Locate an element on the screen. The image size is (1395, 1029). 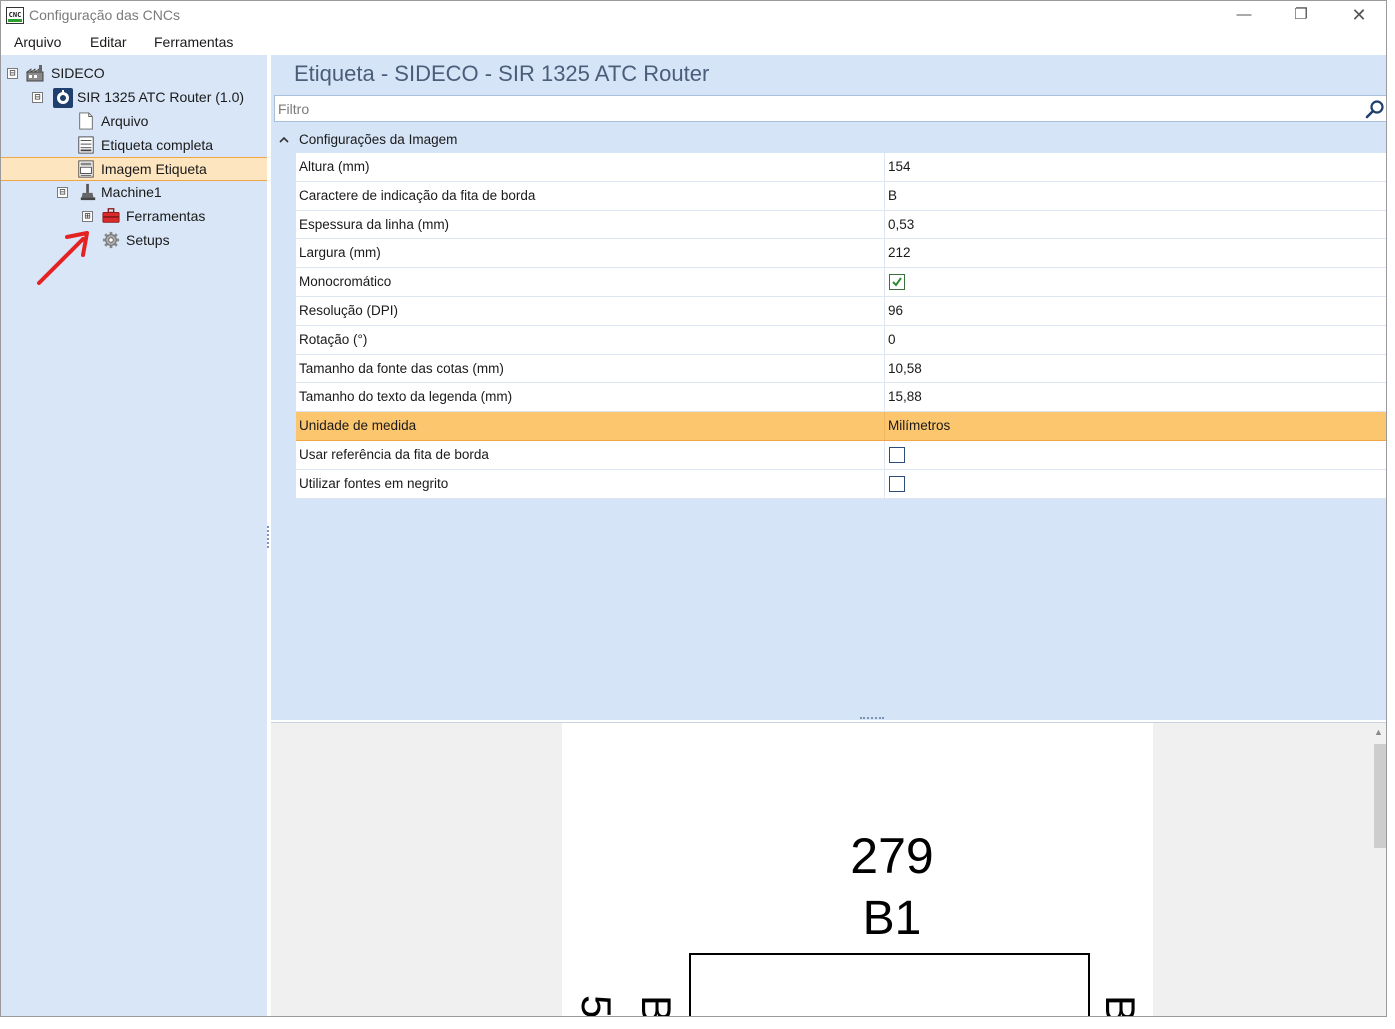
tree-label-ferramentas: Ferramentas is located at coordinates (166, 216).